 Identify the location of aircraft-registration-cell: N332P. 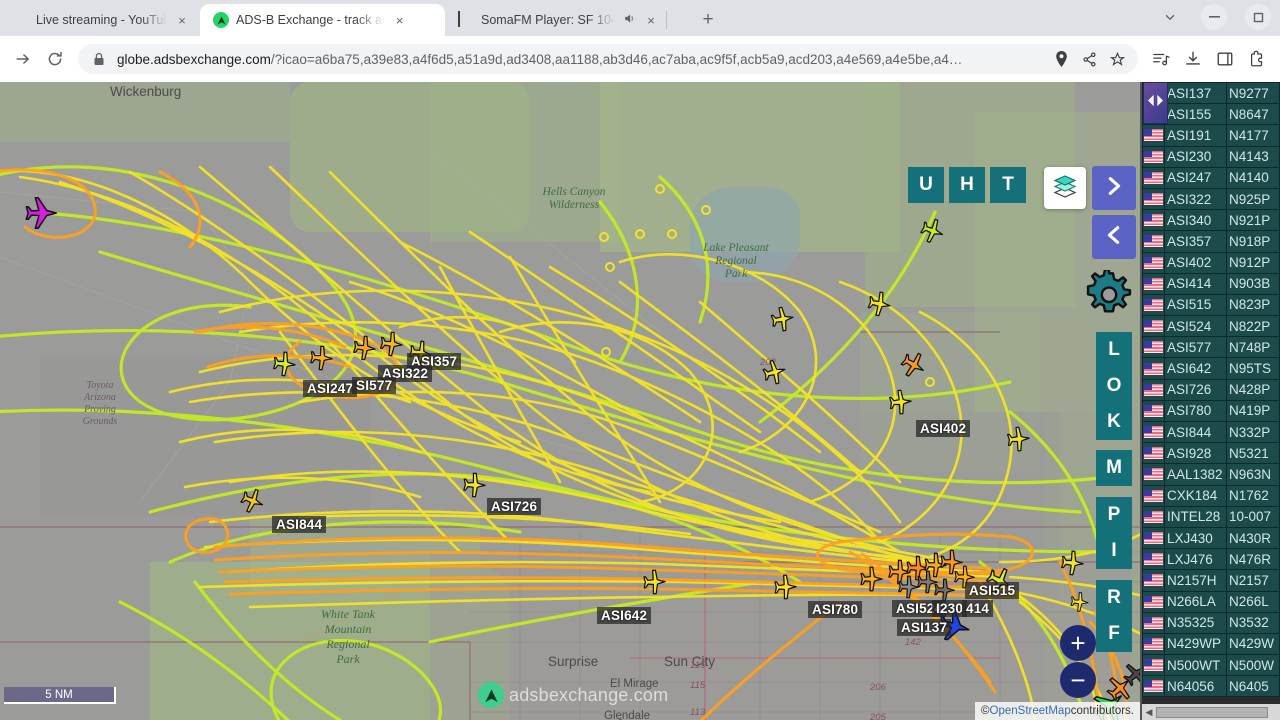
(1253, 432).